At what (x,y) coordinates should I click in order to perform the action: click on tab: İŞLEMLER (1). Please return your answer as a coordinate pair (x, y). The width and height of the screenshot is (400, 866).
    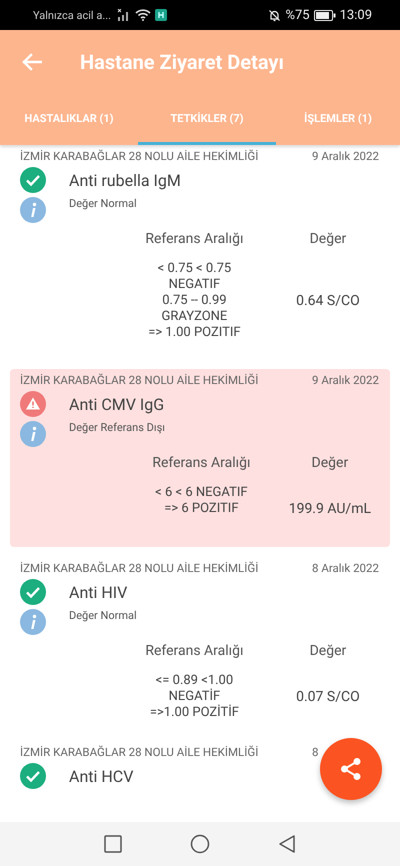
    Looking at the image, I should click on (338, 119).